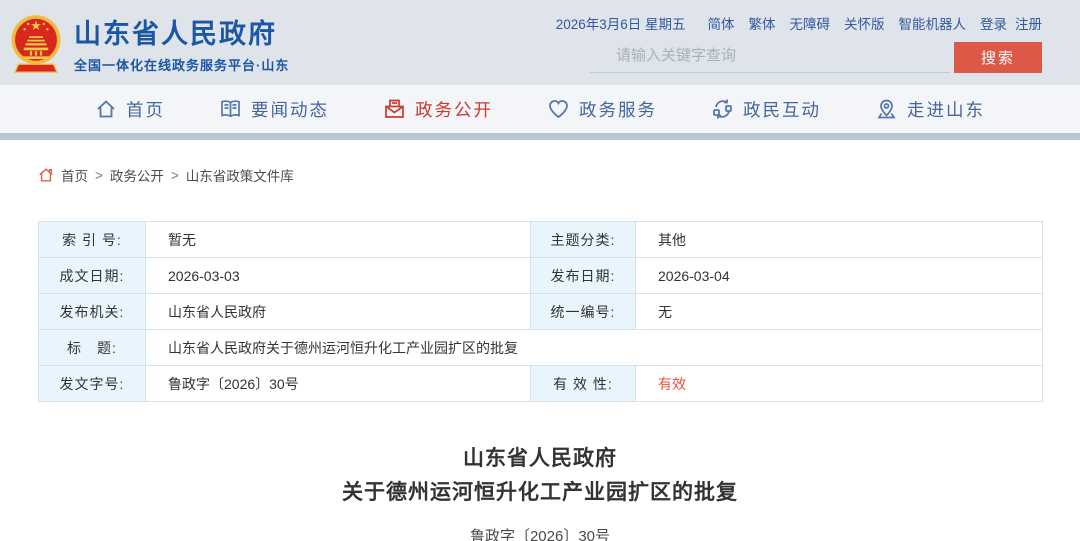 This screenshot has height=541, width=1080. What do you see at coordinates (839, 311) in the screenshot?
I see `unified-number-value: 无` at bounding box center [839, 311].